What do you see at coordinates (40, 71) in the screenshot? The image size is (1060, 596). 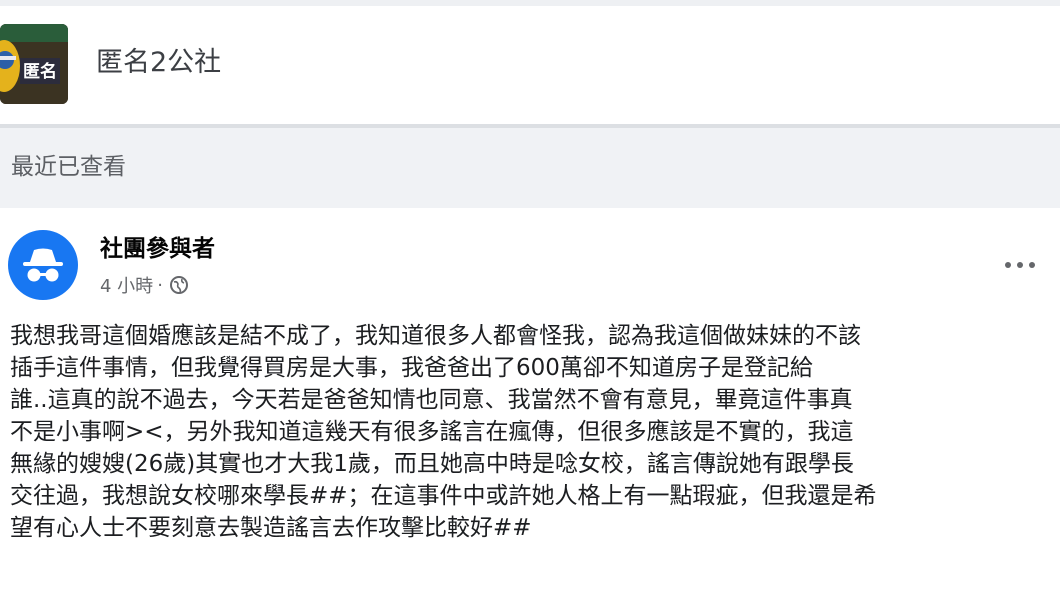 I see `svg-text: 匿名` at bounding box center [40, 71].